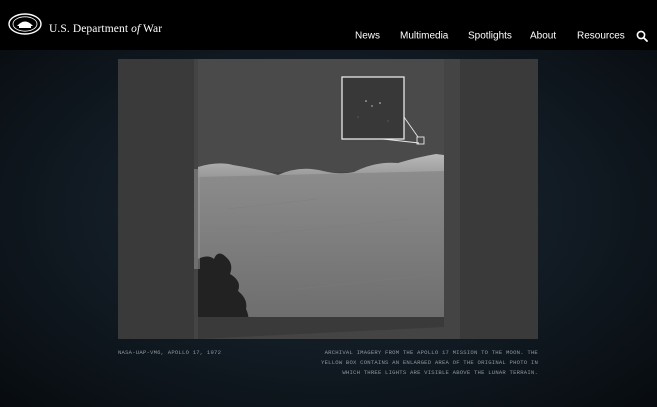 The width and height of the screenshot is (657, 407). I want to click on department-seal-icon, so click(25, 24).